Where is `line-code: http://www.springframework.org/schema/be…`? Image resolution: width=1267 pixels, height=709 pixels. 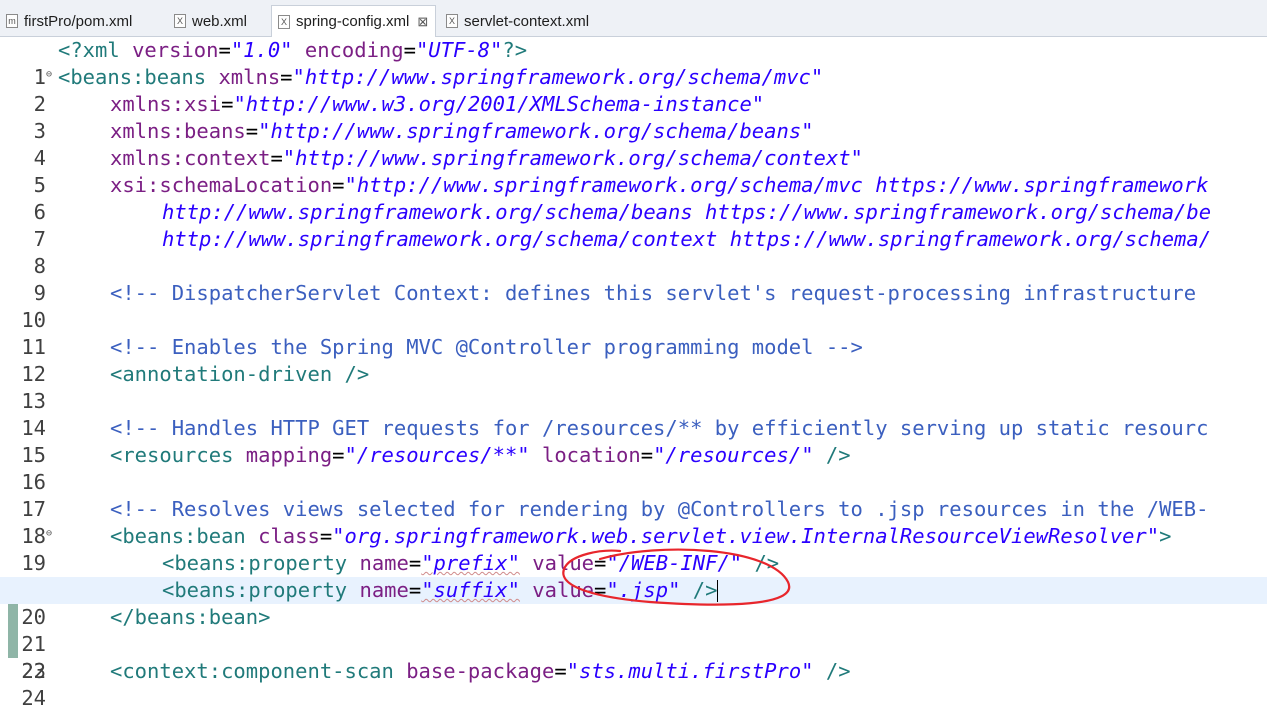
line-code: http://www.springframework.org/schema/be… is located at coordinates (687, 212).